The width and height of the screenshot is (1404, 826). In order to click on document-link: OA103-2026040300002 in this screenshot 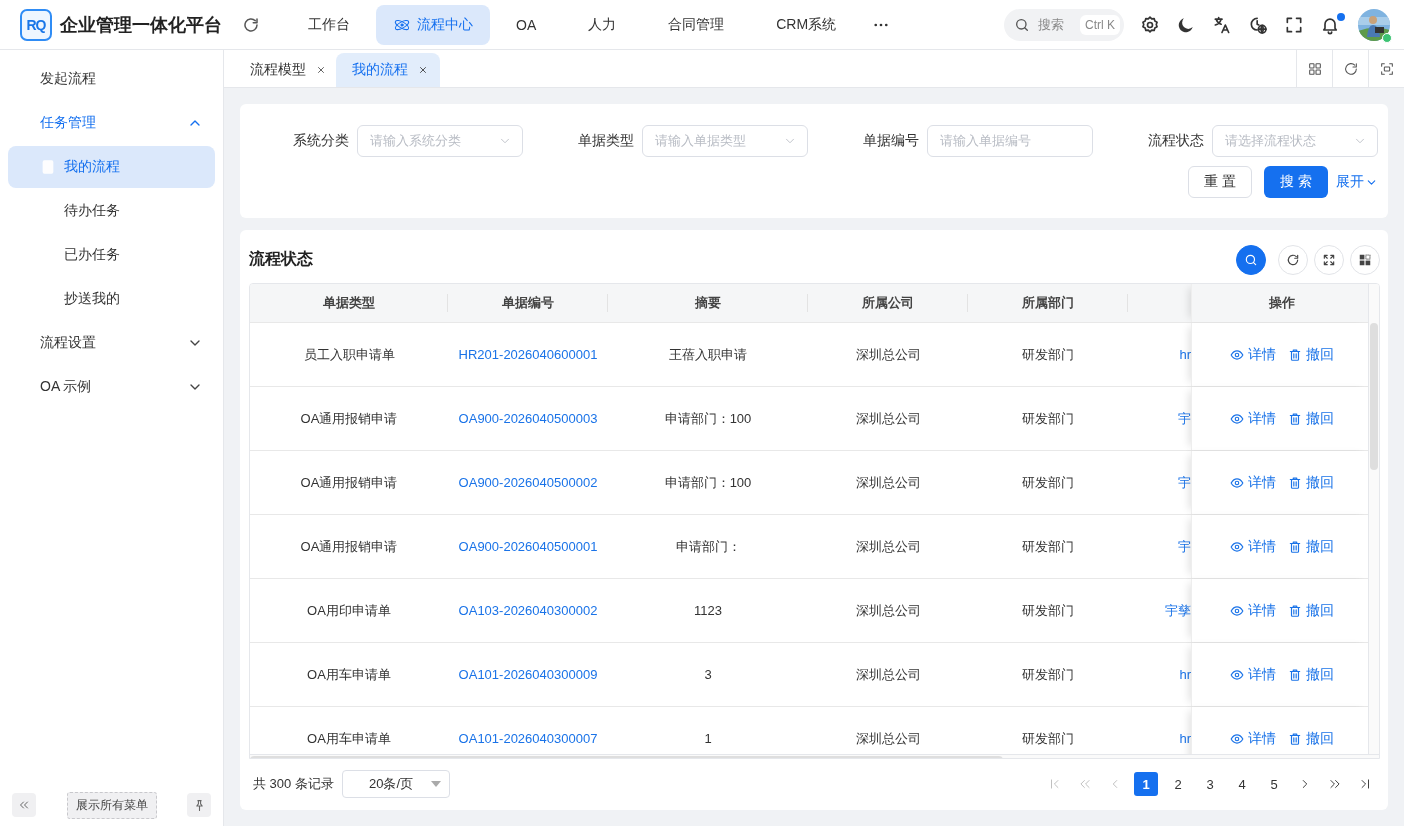, I will do `click(528, 611)`.